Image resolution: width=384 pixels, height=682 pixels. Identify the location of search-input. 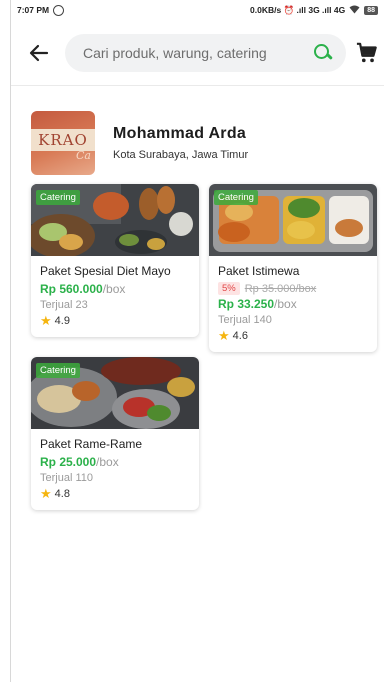
(197, 52).